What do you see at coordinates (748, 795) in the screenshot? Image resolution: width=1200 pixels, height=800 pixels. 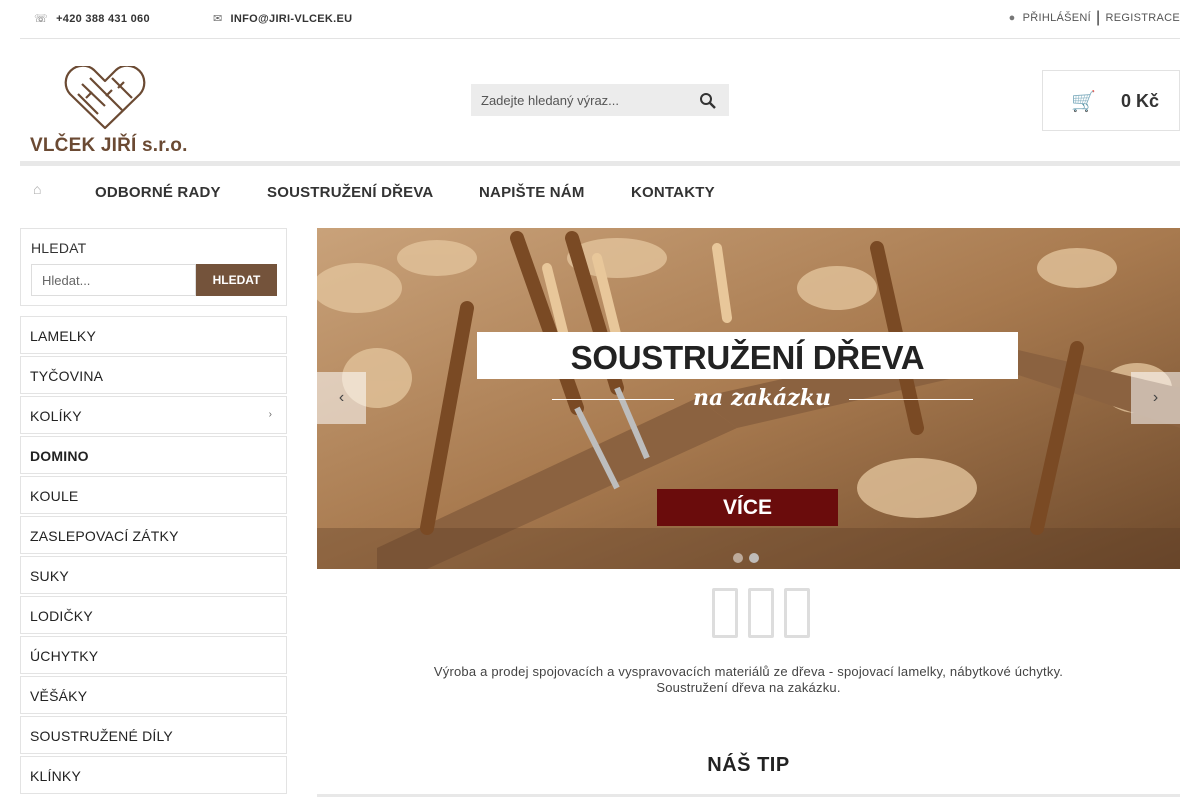 I see `tip-section-divider` at bounding box center [748, 795].